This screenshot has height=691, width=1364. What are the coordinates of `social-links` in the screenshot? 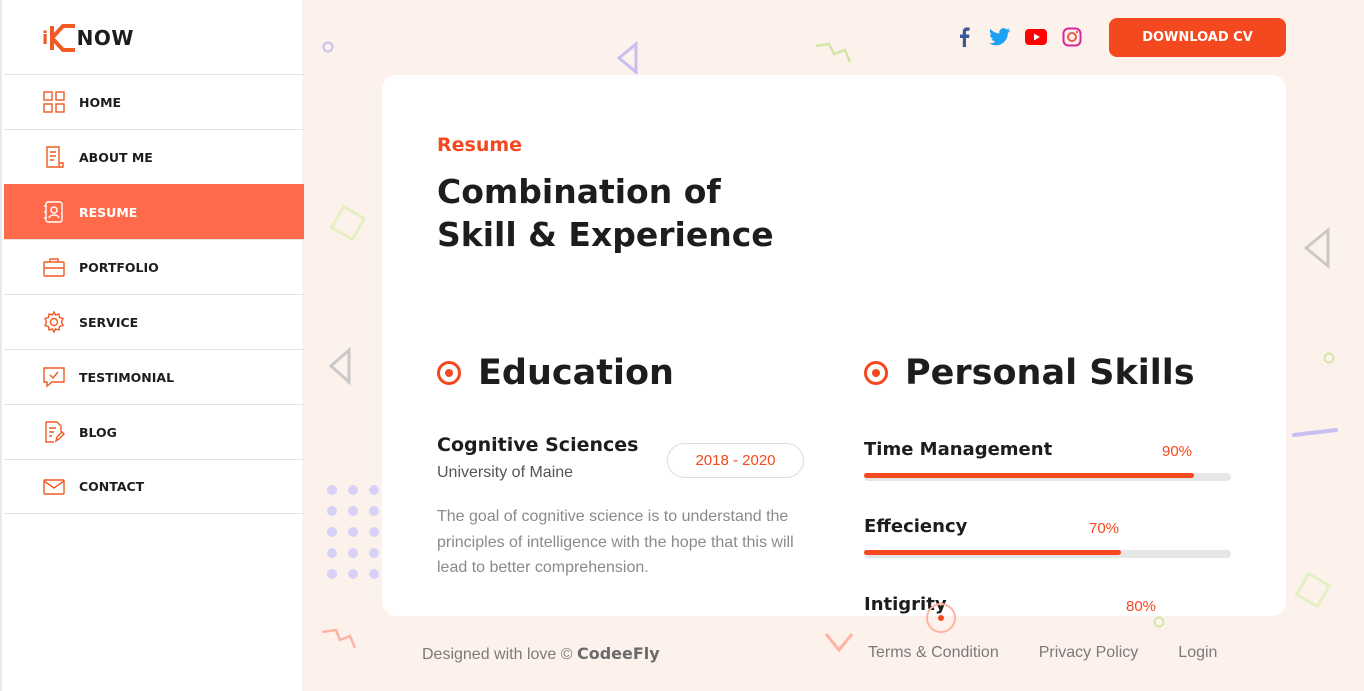 It's located at (1018, 37).